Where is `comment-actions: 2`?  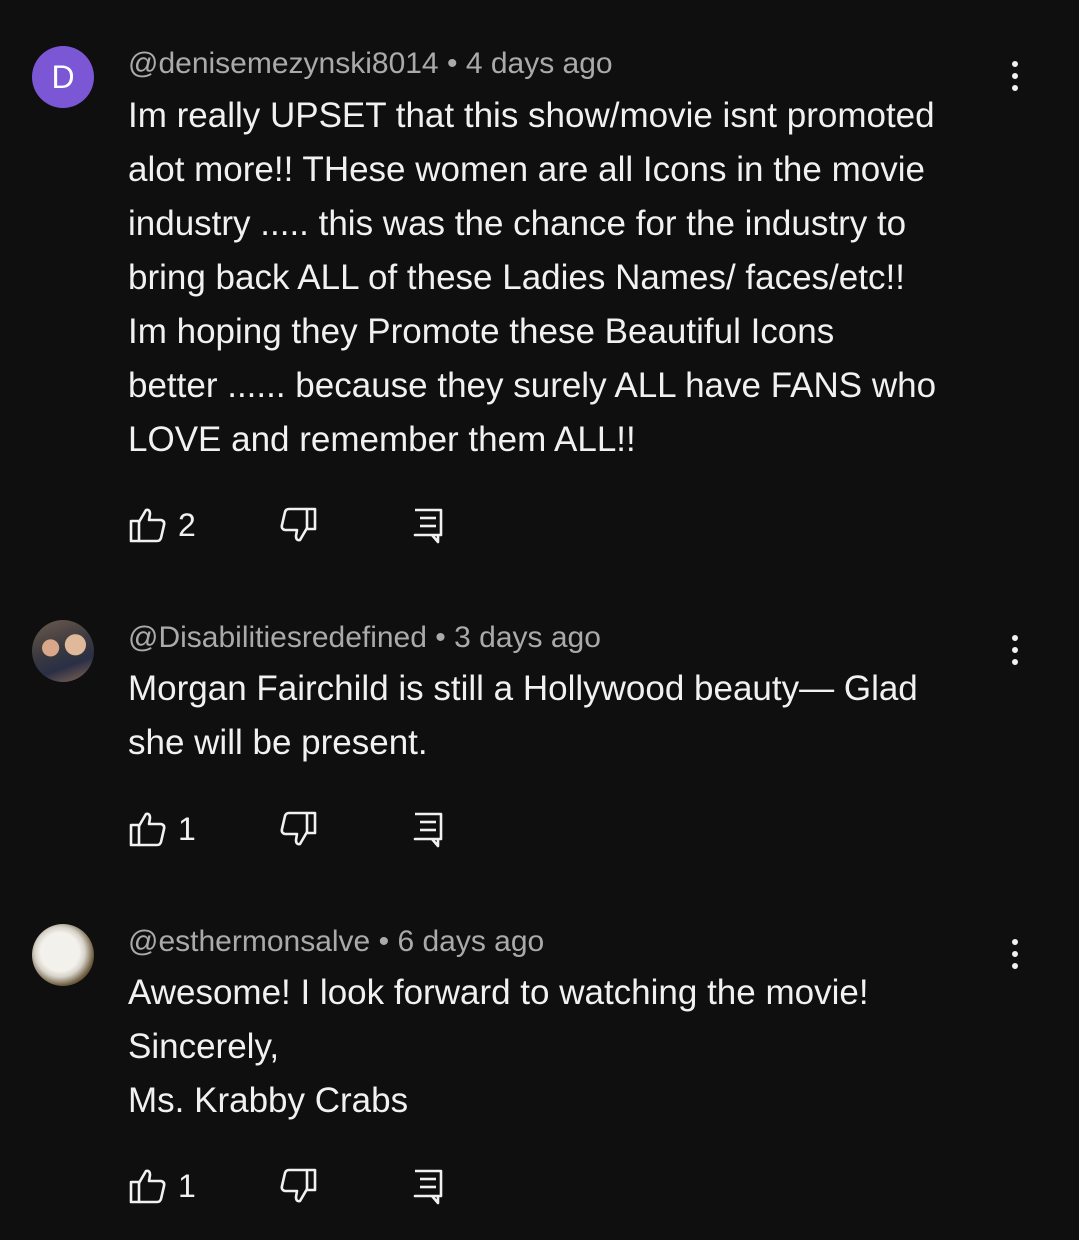
comment-actions: 2 is located at coordinates (288, 525).